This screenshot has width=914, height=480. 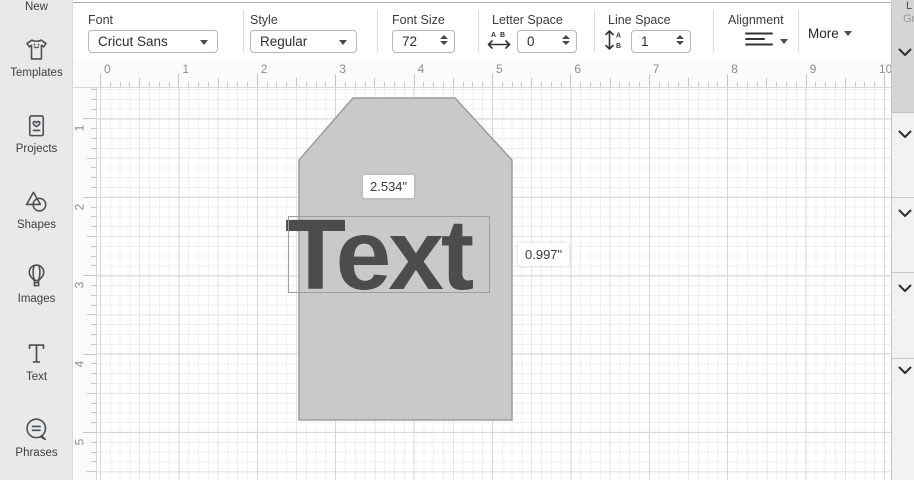 What do you see at coordinates (645, 41) in the screenshot?
I see `line-space-value: 1` at bounding box center [645, 41].